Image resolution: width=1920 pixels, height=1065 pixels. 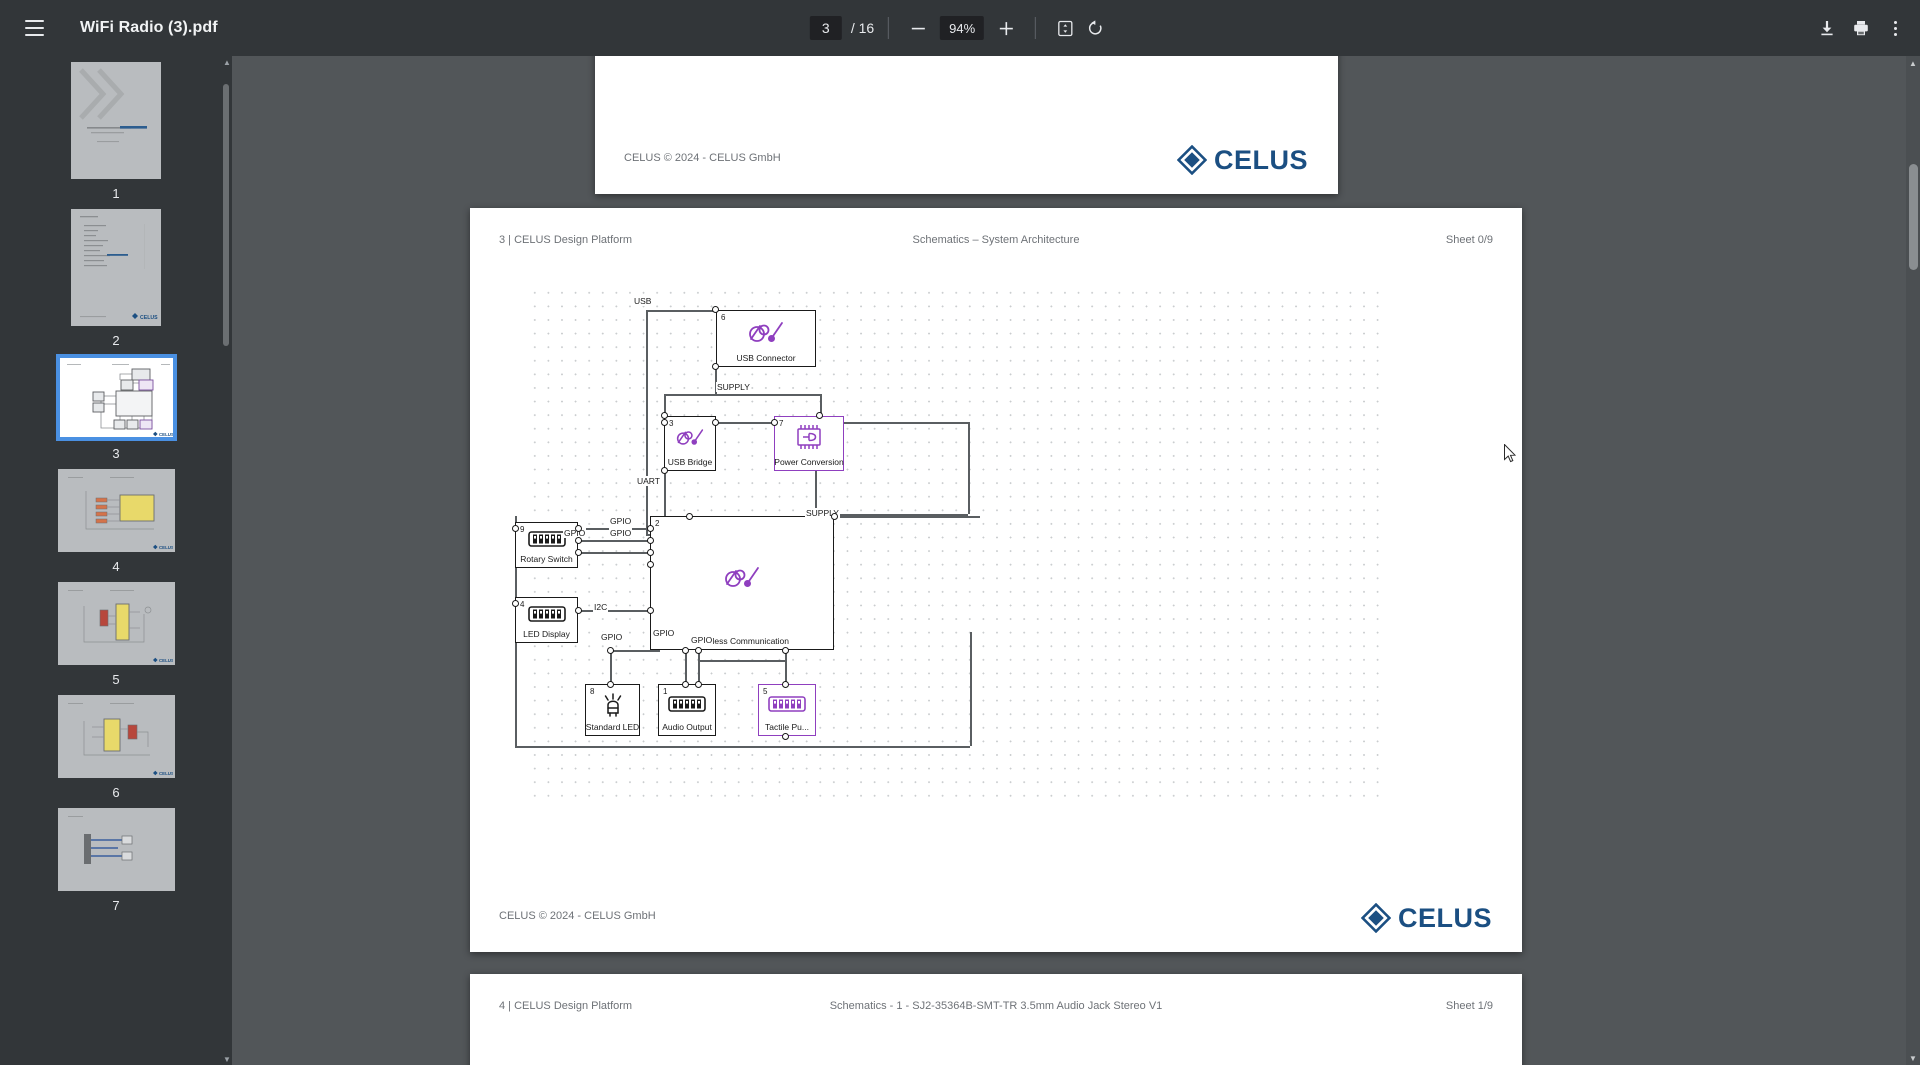 What do you see at coordinates (522, 604) in the screenshot?
I see `block-pin-number: 4` at bounding box center [522, 604].